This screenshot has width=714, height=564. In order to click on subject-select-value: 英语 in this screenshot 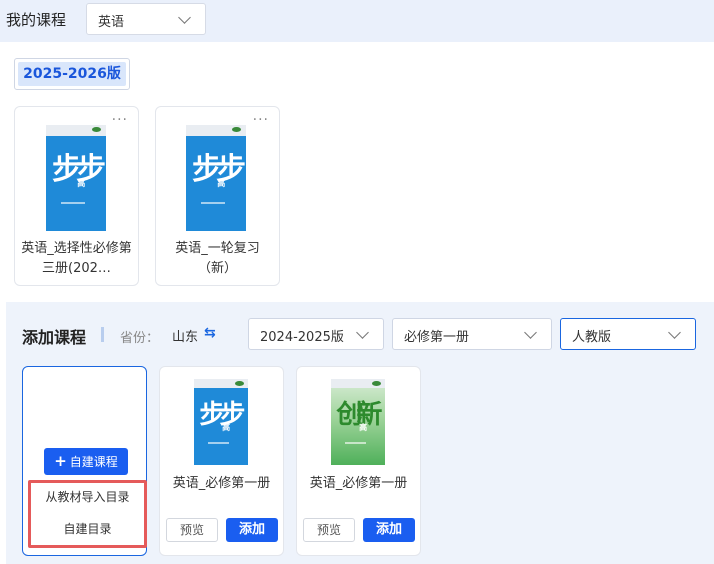, I will do `click(111, 22)`.